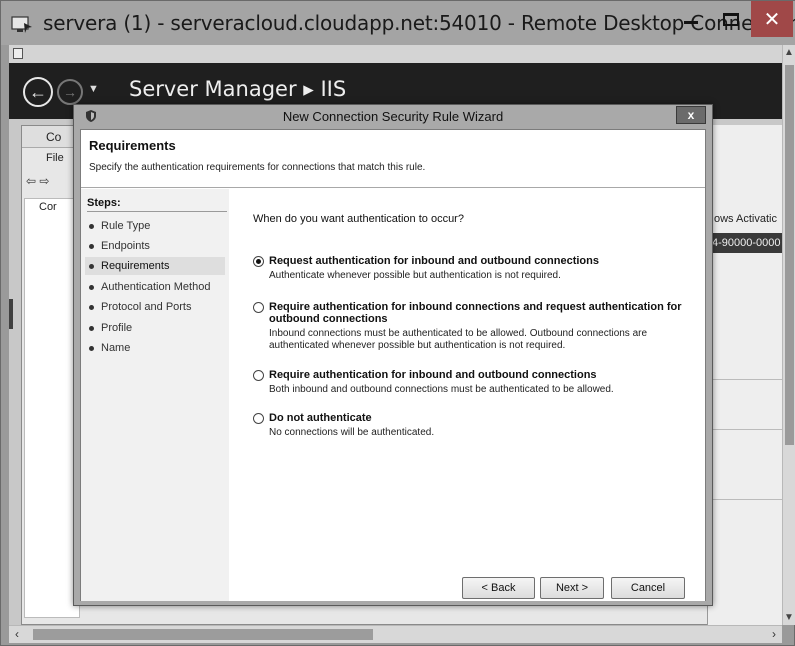 The height and width of the screenshot is (646, 795). Describe the element at coordinates (395, 634) in the screenshot. I see `horizontal-scrollbar: ‹ ›` at that location.